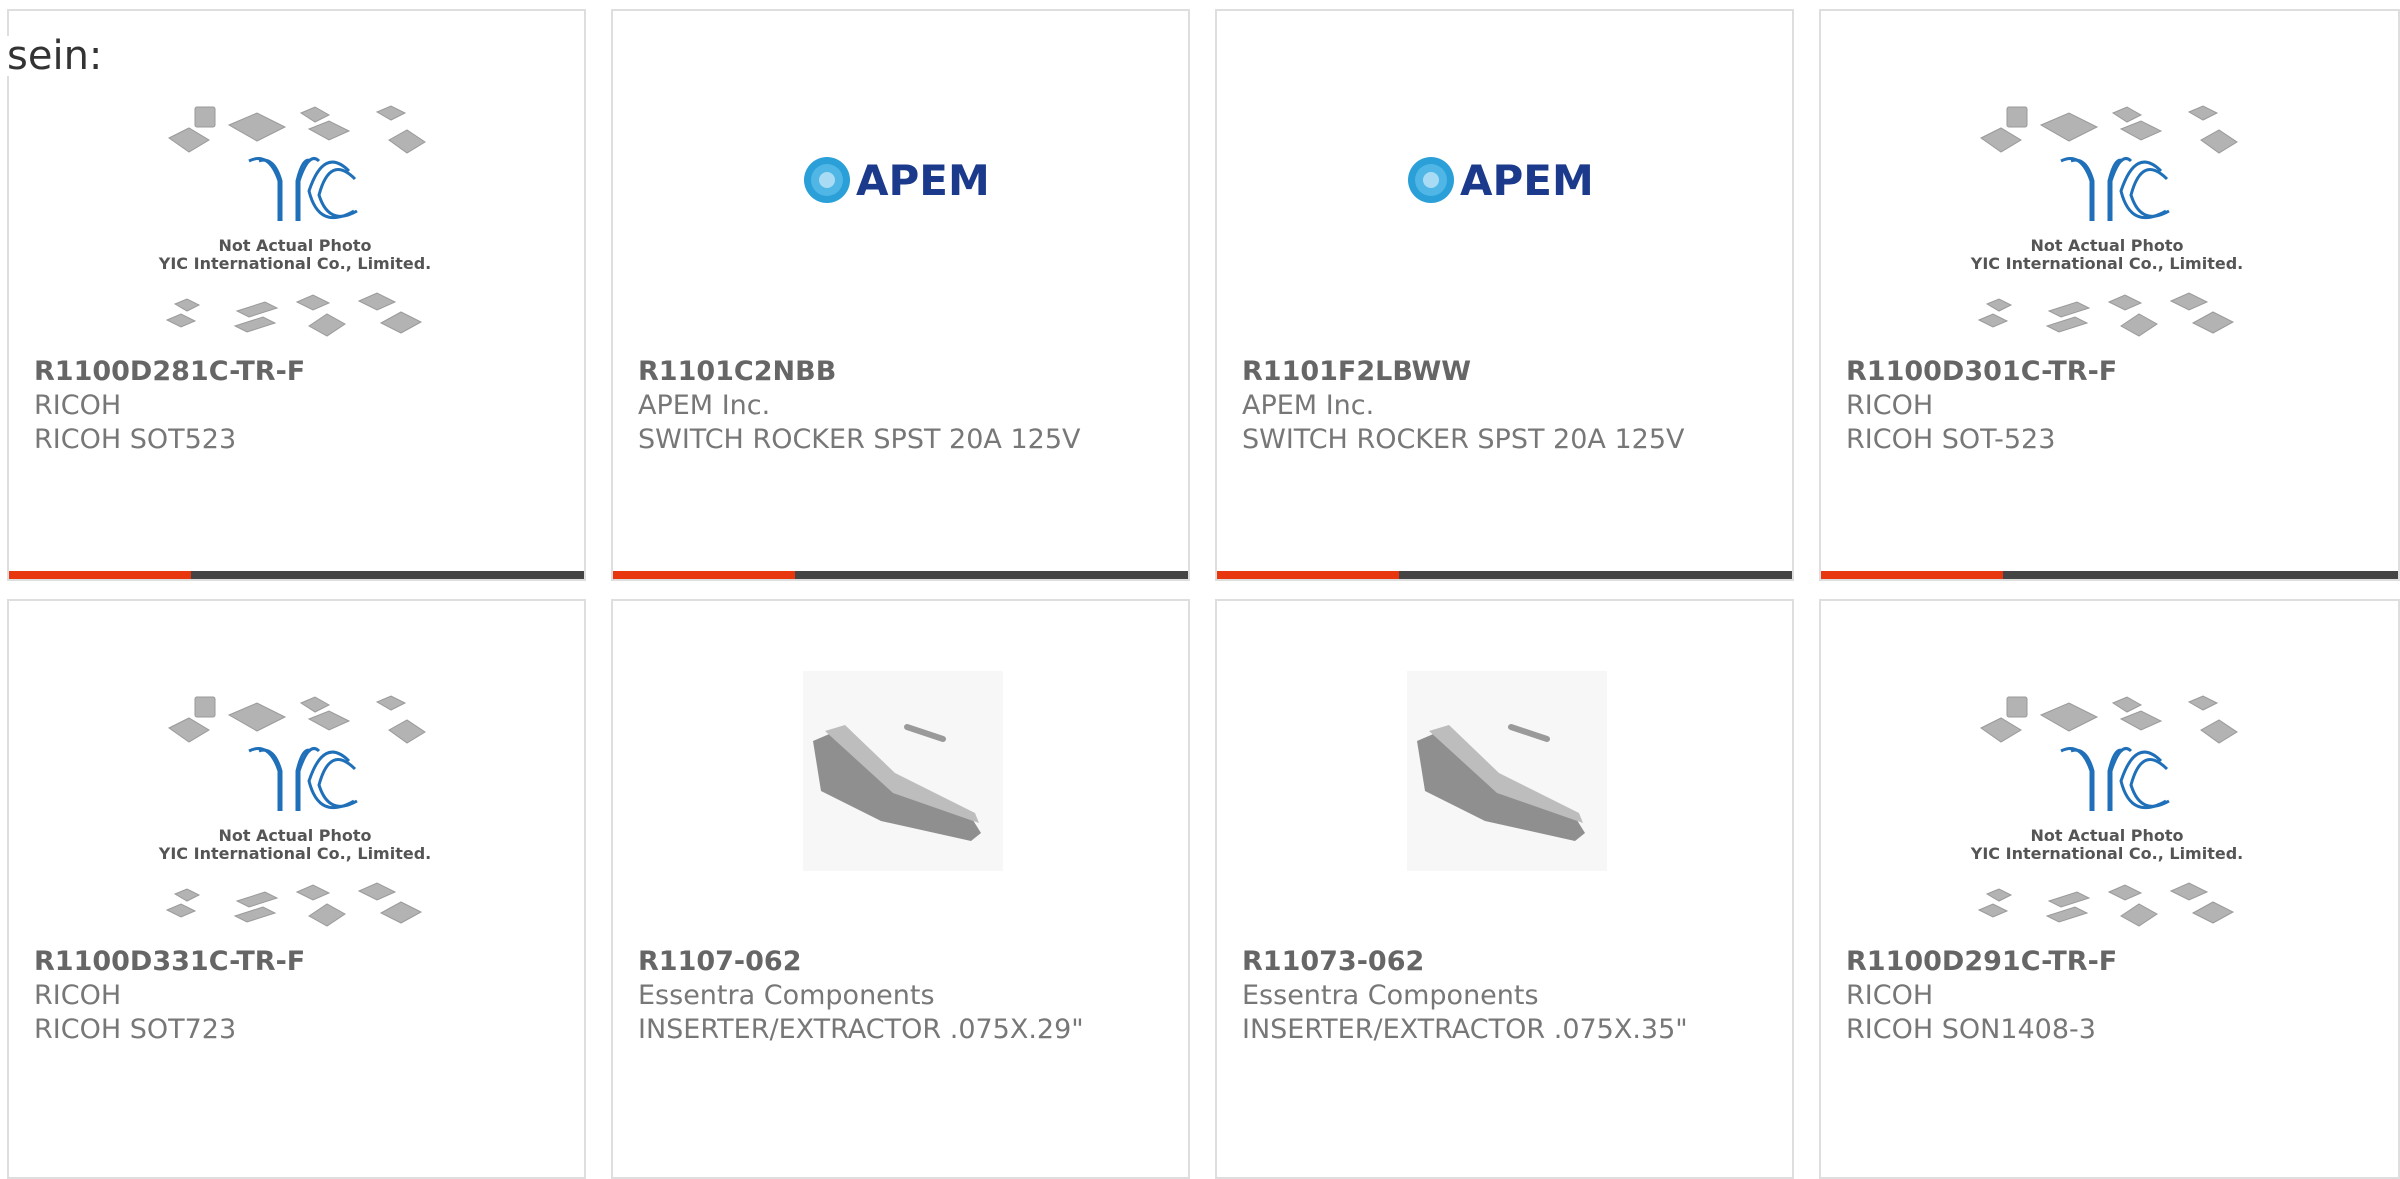 This screenshot has height=1179, width=2400. What do you see at coordinates (861, 1029) in the screenshot?
I see `description: INSERTER/EXTRACTOR .075X.29"` at bounding box center [861, 1029].